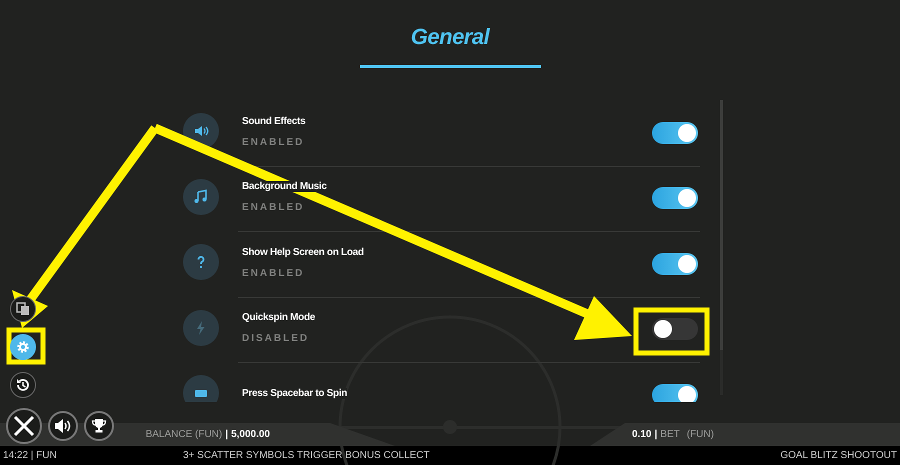 This screenshot has height=465, width=900. I want to click on sound-button, so click(63, 426).